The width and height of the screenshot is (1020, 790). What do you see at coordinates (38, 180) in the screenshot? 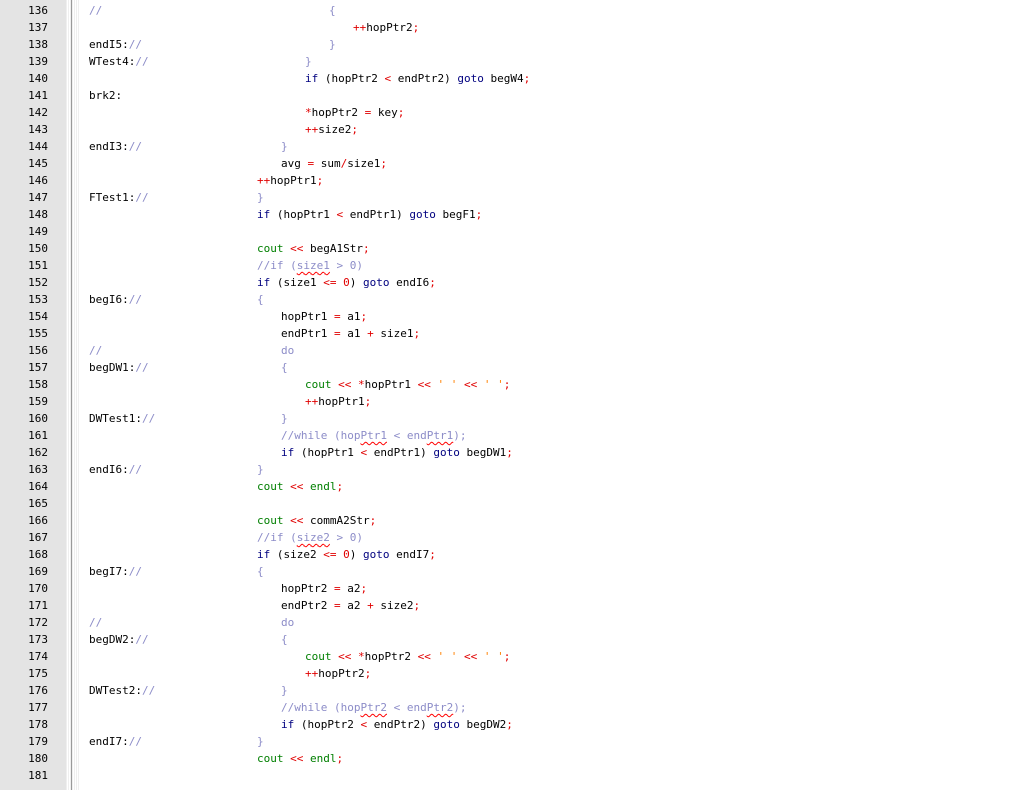
I see `line-number: 146` at bounding box center [38, 180].